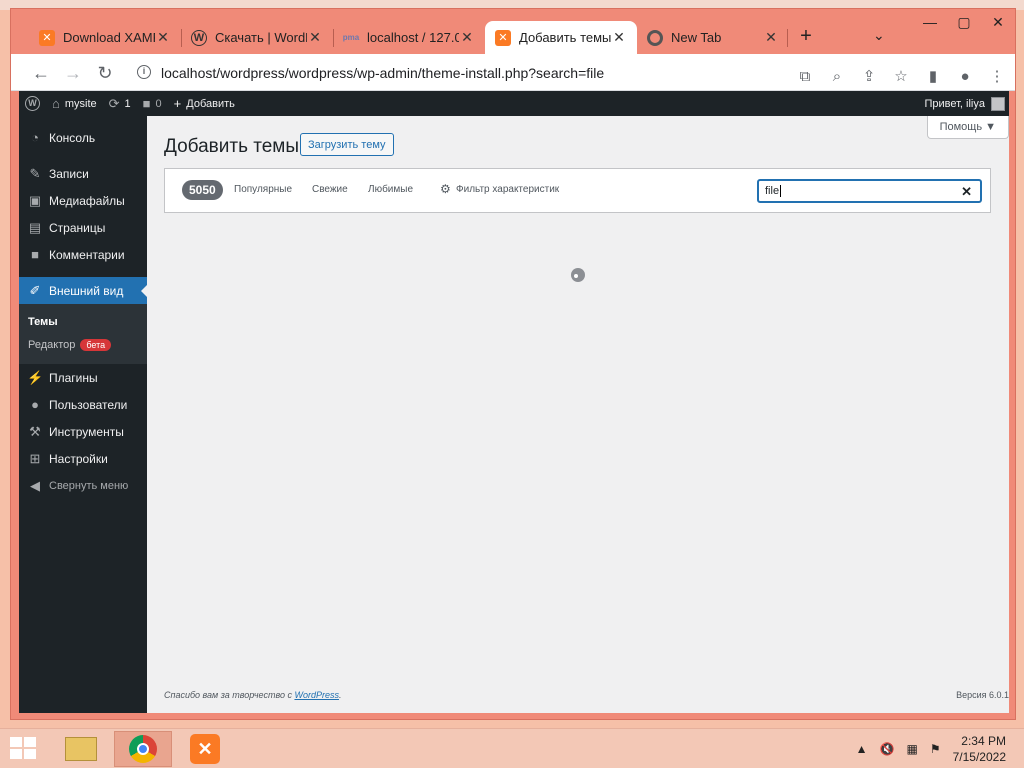 The height and width of the screenshot is (768, 1024). What do you see at coordinates (86, 431) in the screenshot?
I see `sidebar-item-label: Инструменты` at bounding box center [86, 431].